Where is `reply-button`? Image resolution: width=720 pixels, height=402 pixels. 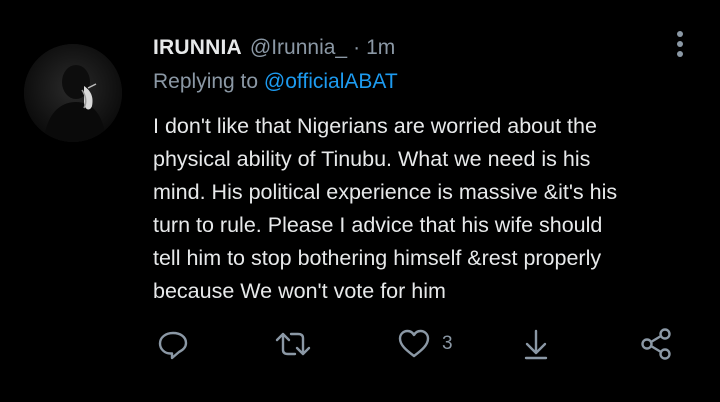 reply-button is located at coordinates (173, 344).